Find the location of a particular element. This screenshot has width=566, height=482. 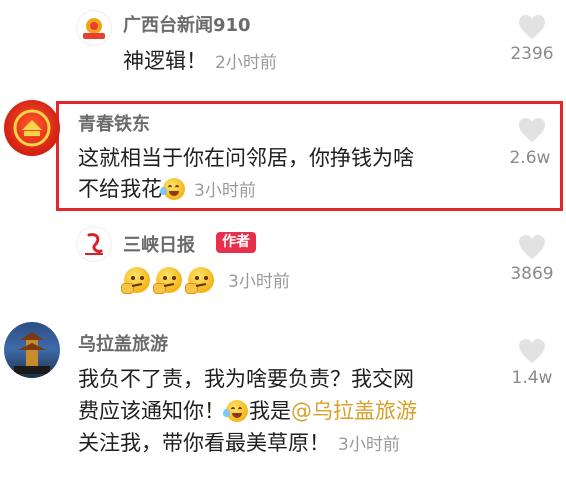

comment-username: 三峡日报 is located at coordinates (159, 244).